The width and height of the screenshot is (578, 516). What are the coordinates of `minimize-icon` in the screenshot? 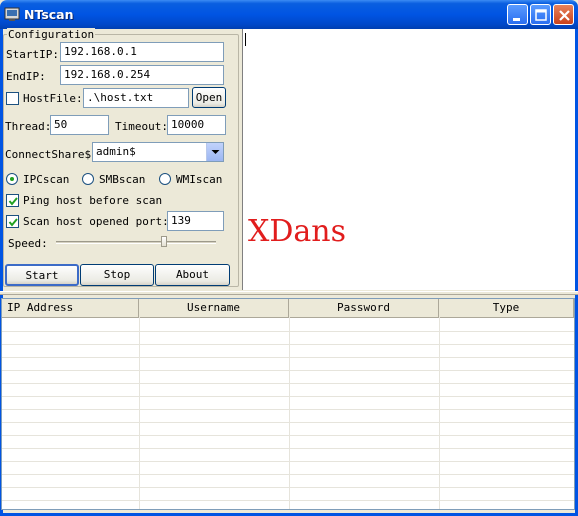 It's located at (516, 19).